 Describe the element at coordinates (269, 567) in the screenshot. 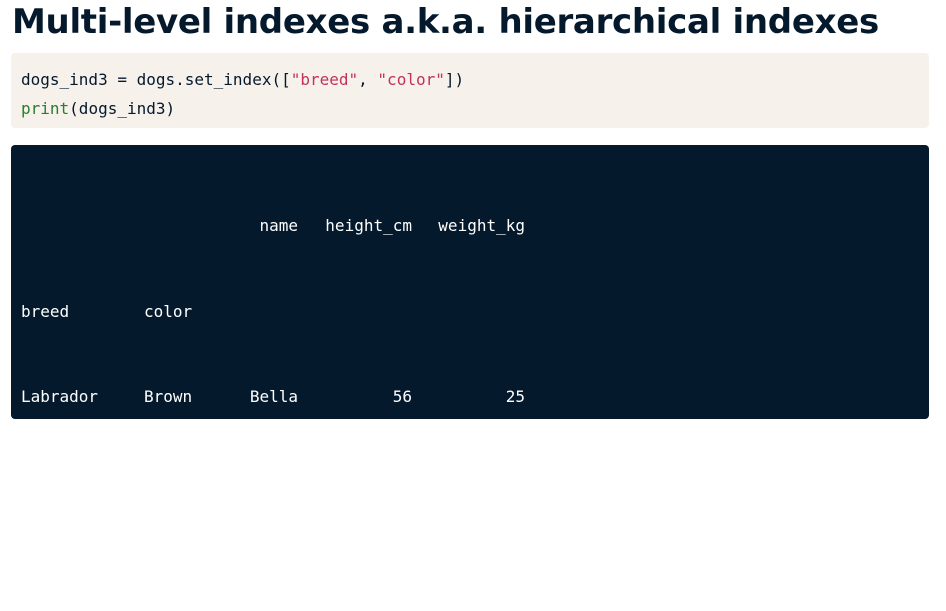

I see `cell-name: Bernie` at that location.